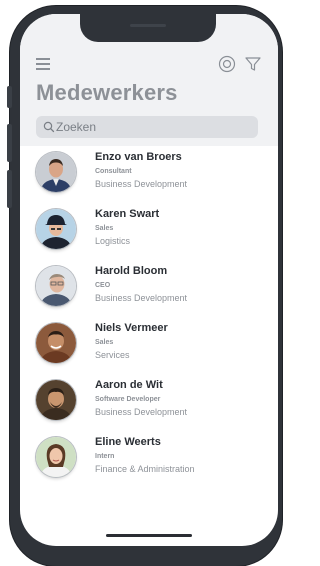 The height and width of the screenshot is (566, 320). Describe the element at coordinates (9, 143) in the screenshot. I see `volume-up-button` at that location.